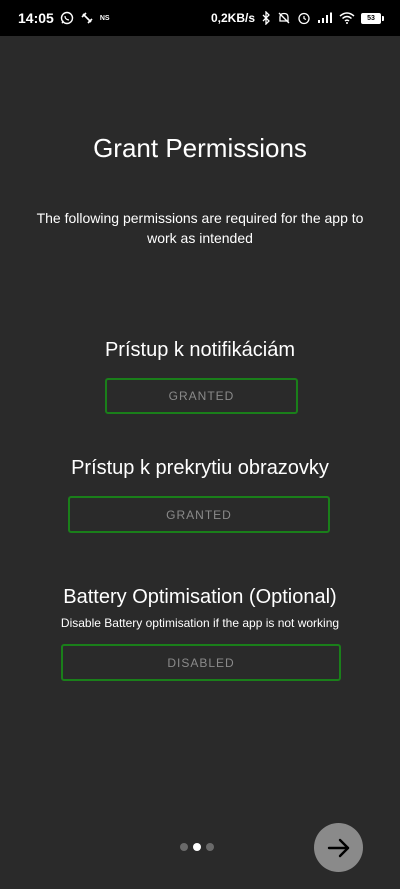 The height and width of the screenshot is (889, 400). Describe the element at coordinates (201, 662) in the screenshot. I see `battery-optimisation-button: DISABLED` at that location.